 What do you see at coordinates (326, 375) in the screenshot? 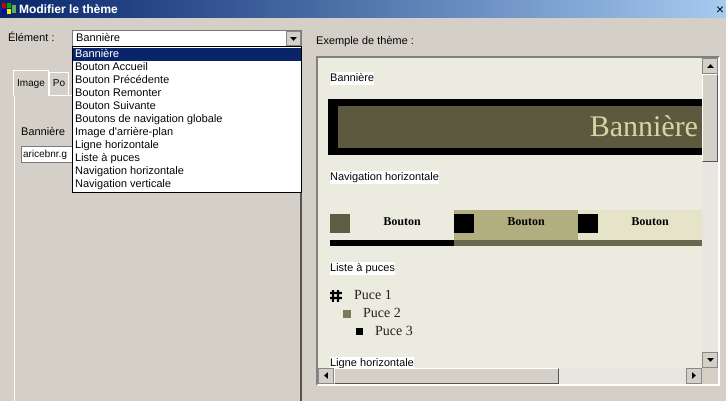
I see `scroll-left-icon` at bounding box center [326, 375].